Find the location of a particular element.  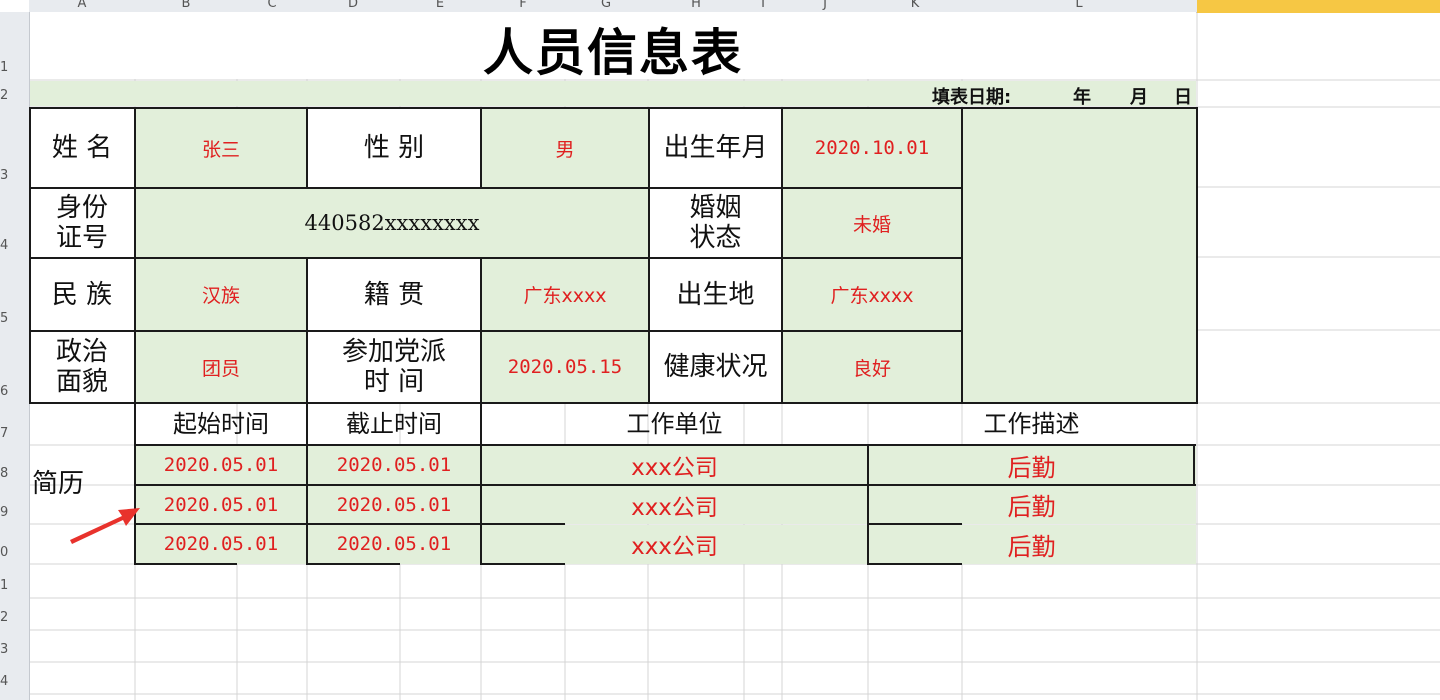

fill-date-month: 月 is located at coordinates (1139, 97).